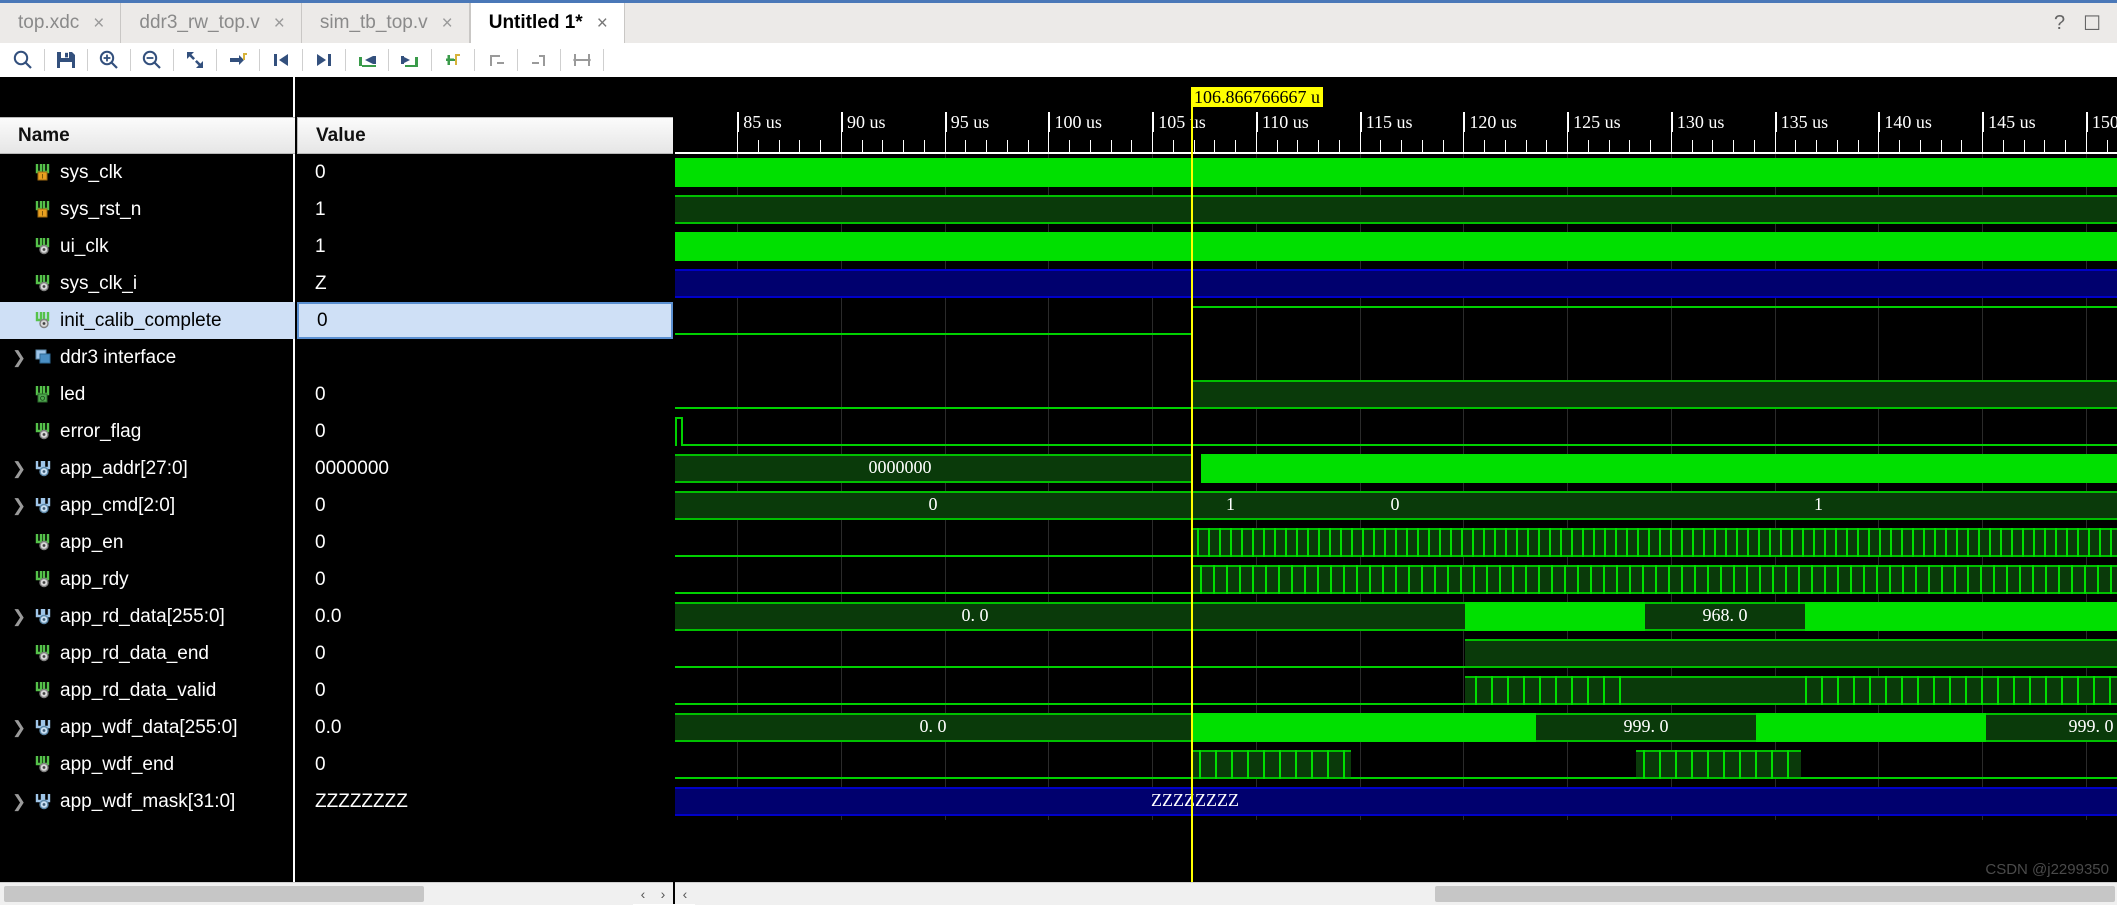  Describe the element at coordinates (582, 60) in the screenshot. I see `measure-span-icon` at that location.